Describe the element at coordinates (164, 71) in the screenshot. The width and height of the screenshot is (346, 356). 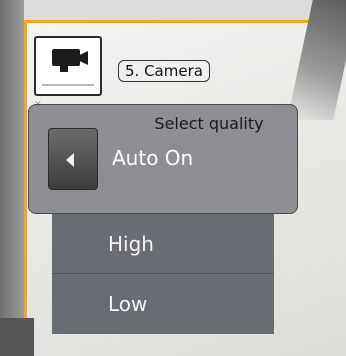
I see `camera-name-label: 5. Camera` at that location.